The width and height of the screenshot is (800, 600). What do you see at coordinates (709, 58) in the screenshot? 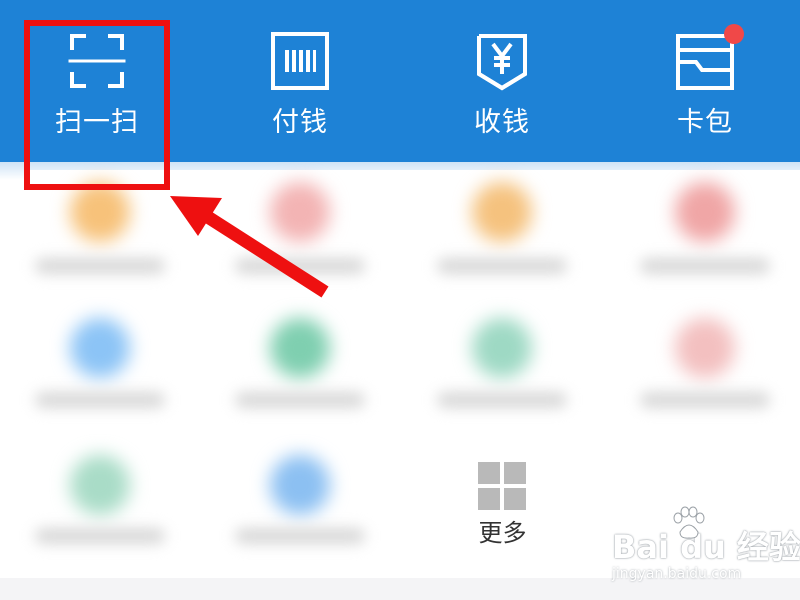
I see `card-wallet-icon` at bounding box center [709, 58].